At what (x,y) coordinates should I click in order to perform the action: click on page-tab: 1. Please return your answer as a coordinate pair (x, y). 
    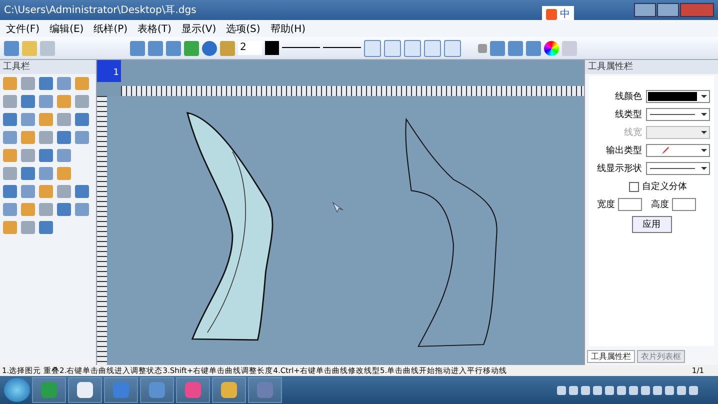
    Looking at the image, I should click on (109, 71).